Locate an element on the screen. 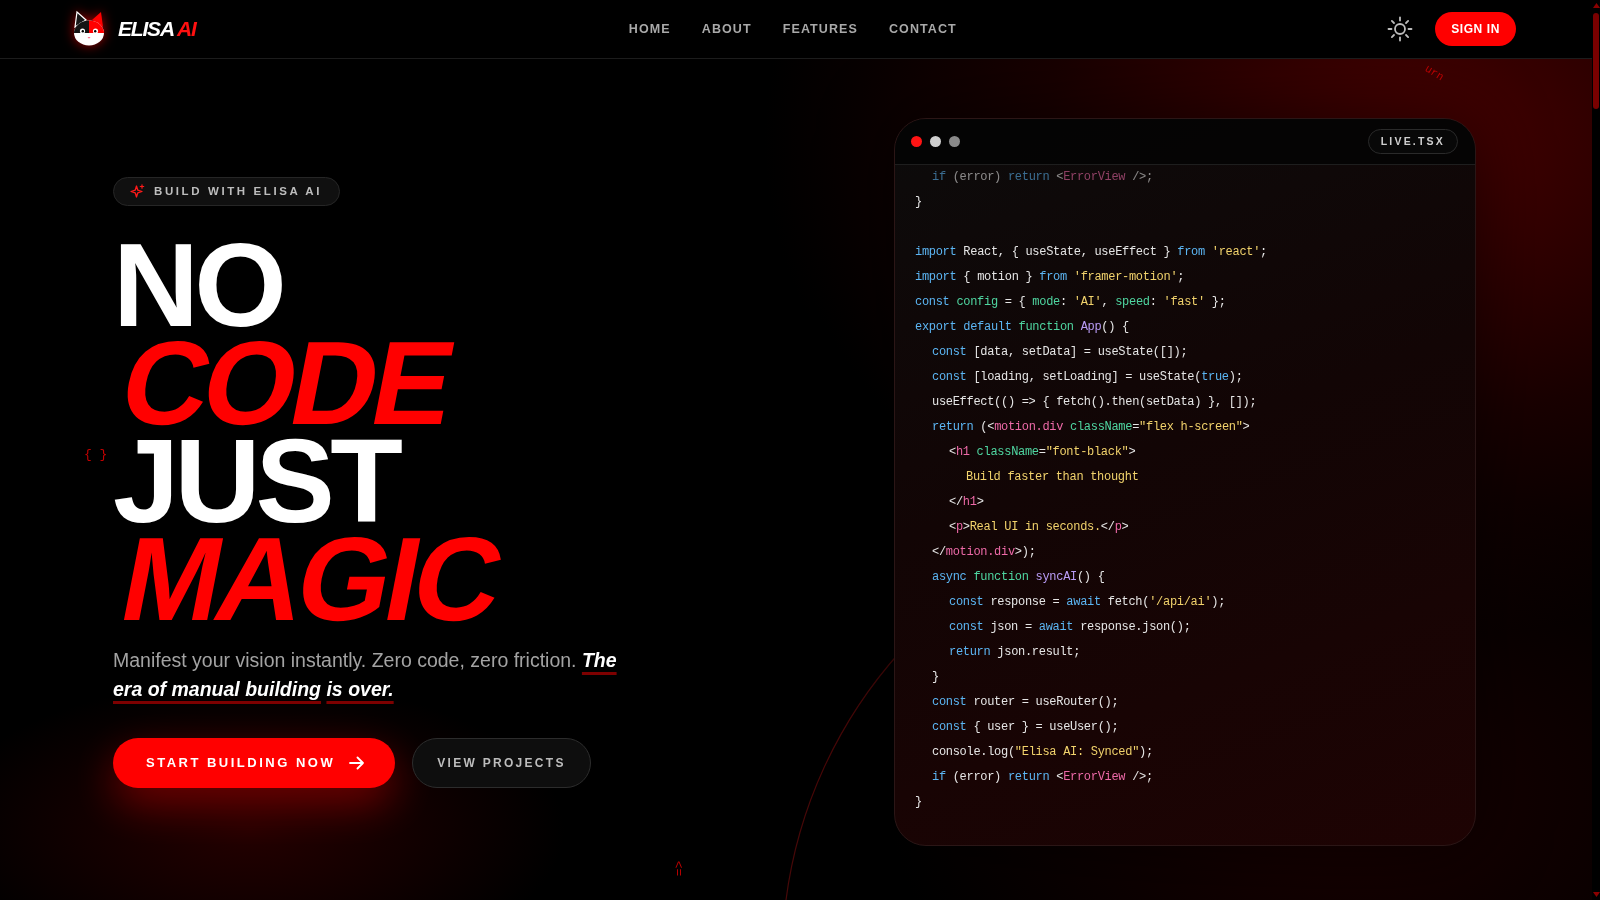 The width and height of the screenshot is (1600, 900). code-line: async function syncAI() { is located at coordinates (1018, 577).